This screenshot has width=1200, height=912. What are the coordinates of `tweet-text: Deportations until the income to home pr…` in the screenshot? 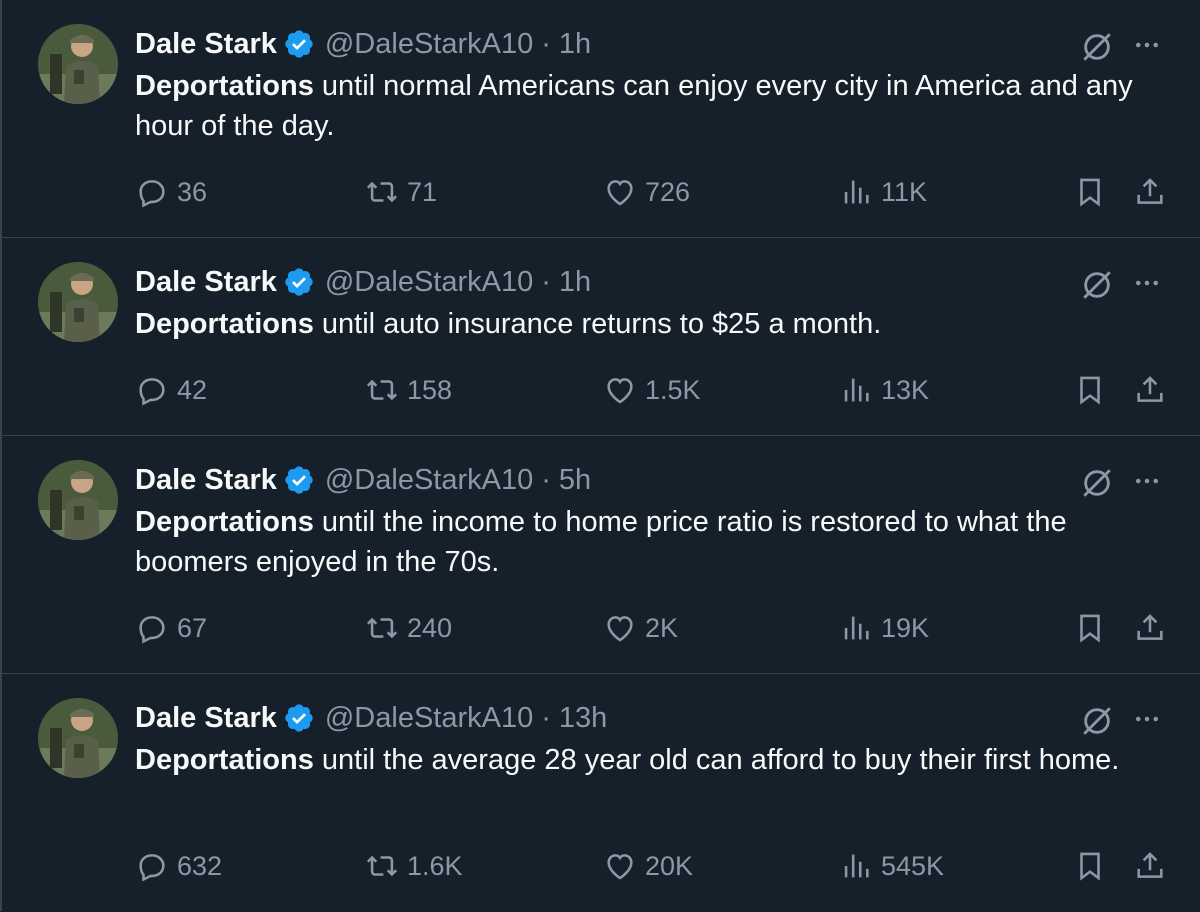 It's located at (650, 542).